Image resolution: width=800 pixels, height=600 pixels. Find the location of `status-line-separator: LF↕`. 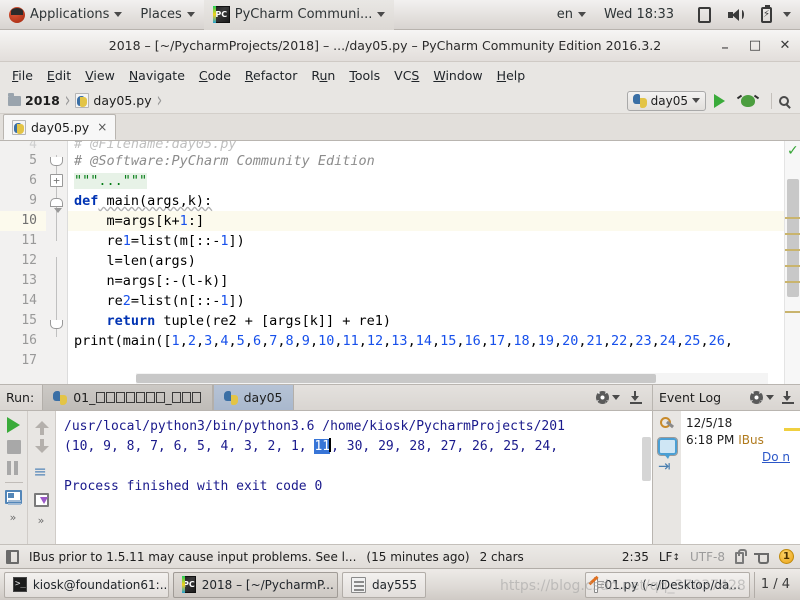

status-line-separator: LF↕ is located at coordinates (669, 557).